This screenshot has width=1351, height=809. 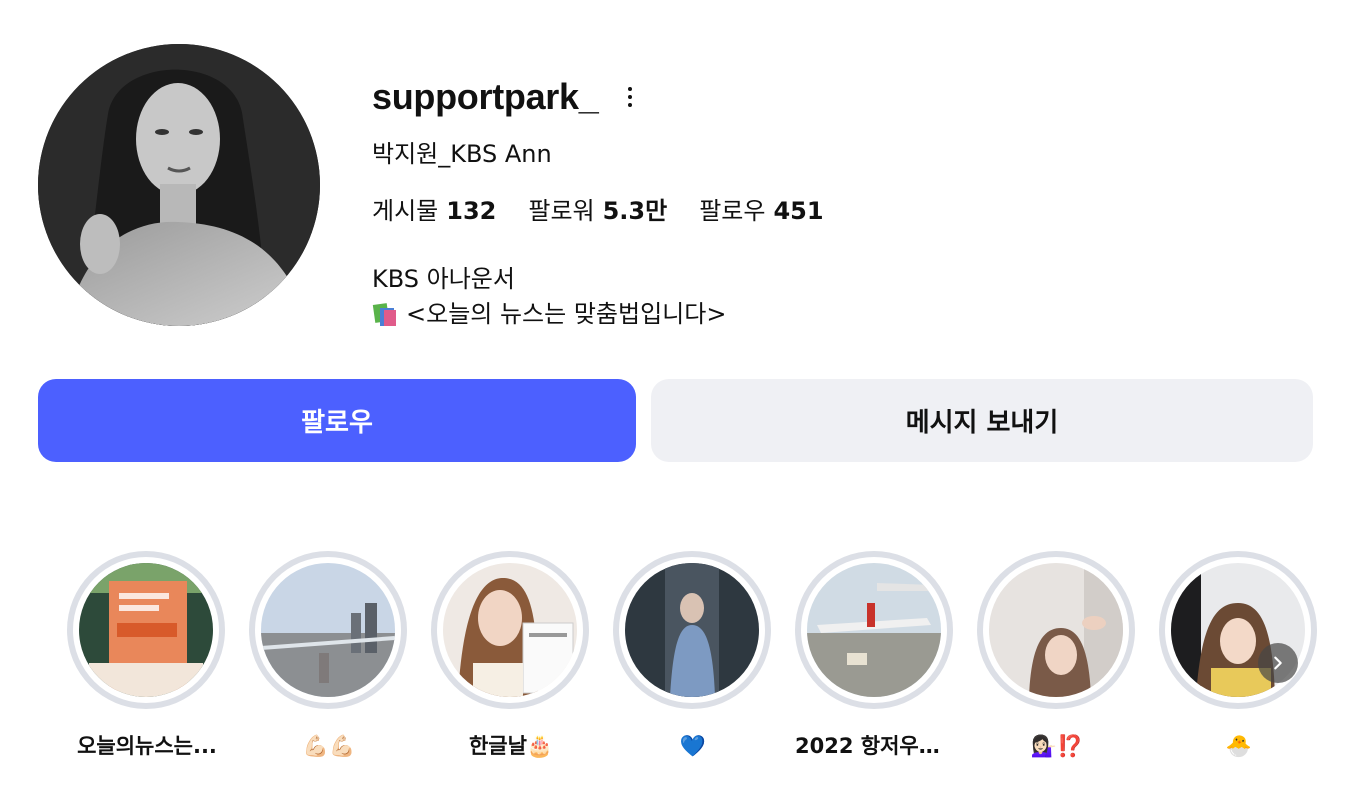 What do you see at coordinates (561, 211) in the screenshot?
I see `stat-label: 팔로워` at bounding box center [561, 211].